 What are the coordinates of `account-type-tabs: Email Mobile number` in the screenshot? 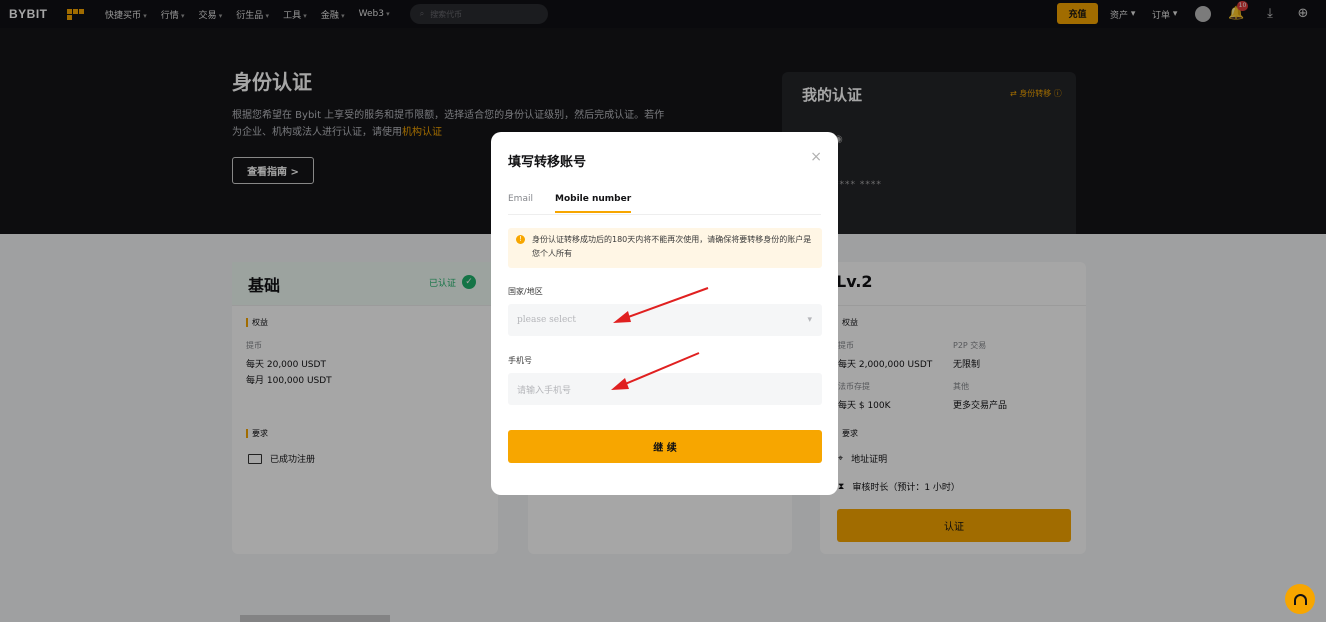 It's located at (570, 203).